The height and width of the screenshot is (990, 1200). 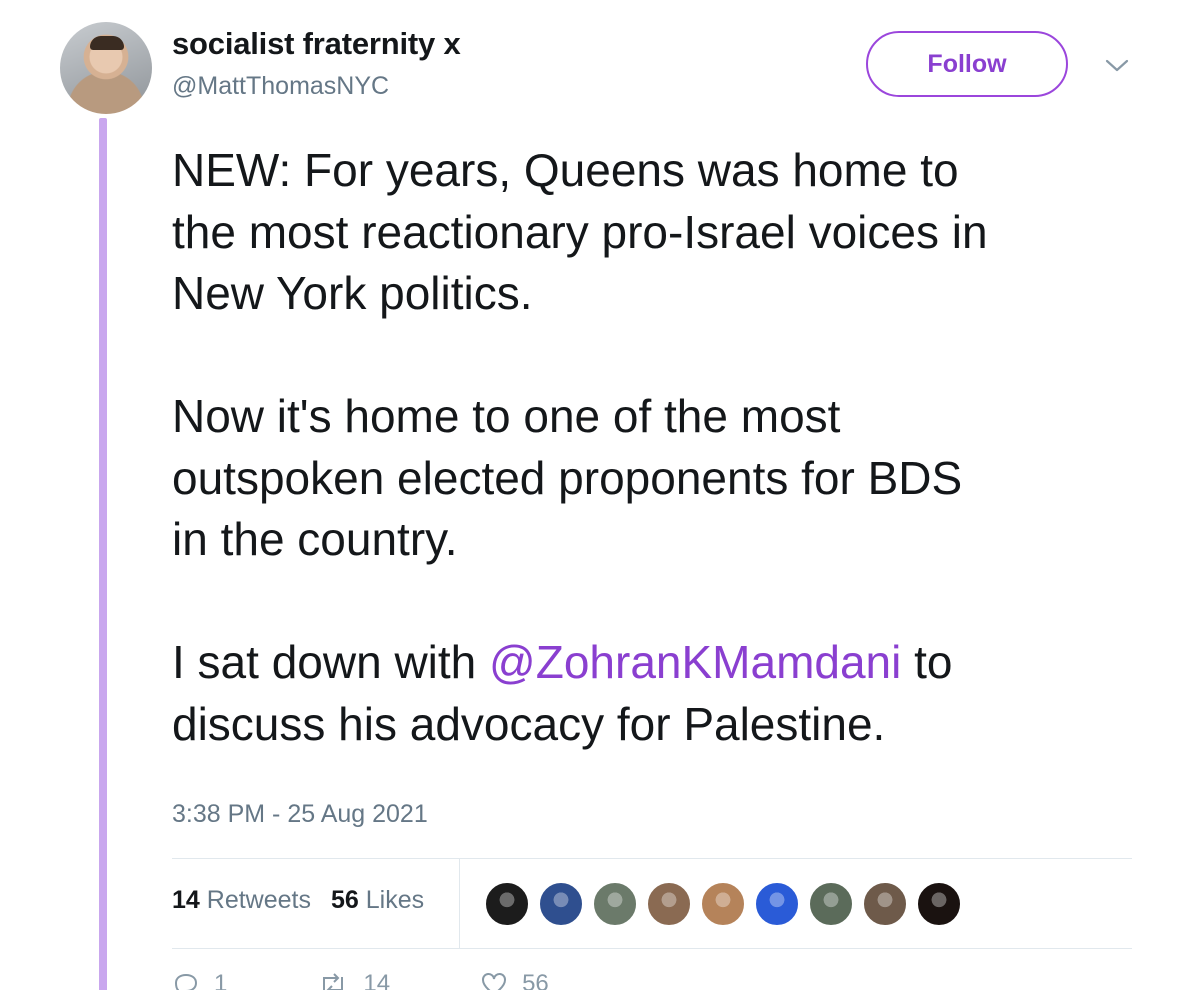 What do you see at coordinates (1117, 65) in the screenshot?
I see `chevron-down-icon` at bounding box center [1117, 65].